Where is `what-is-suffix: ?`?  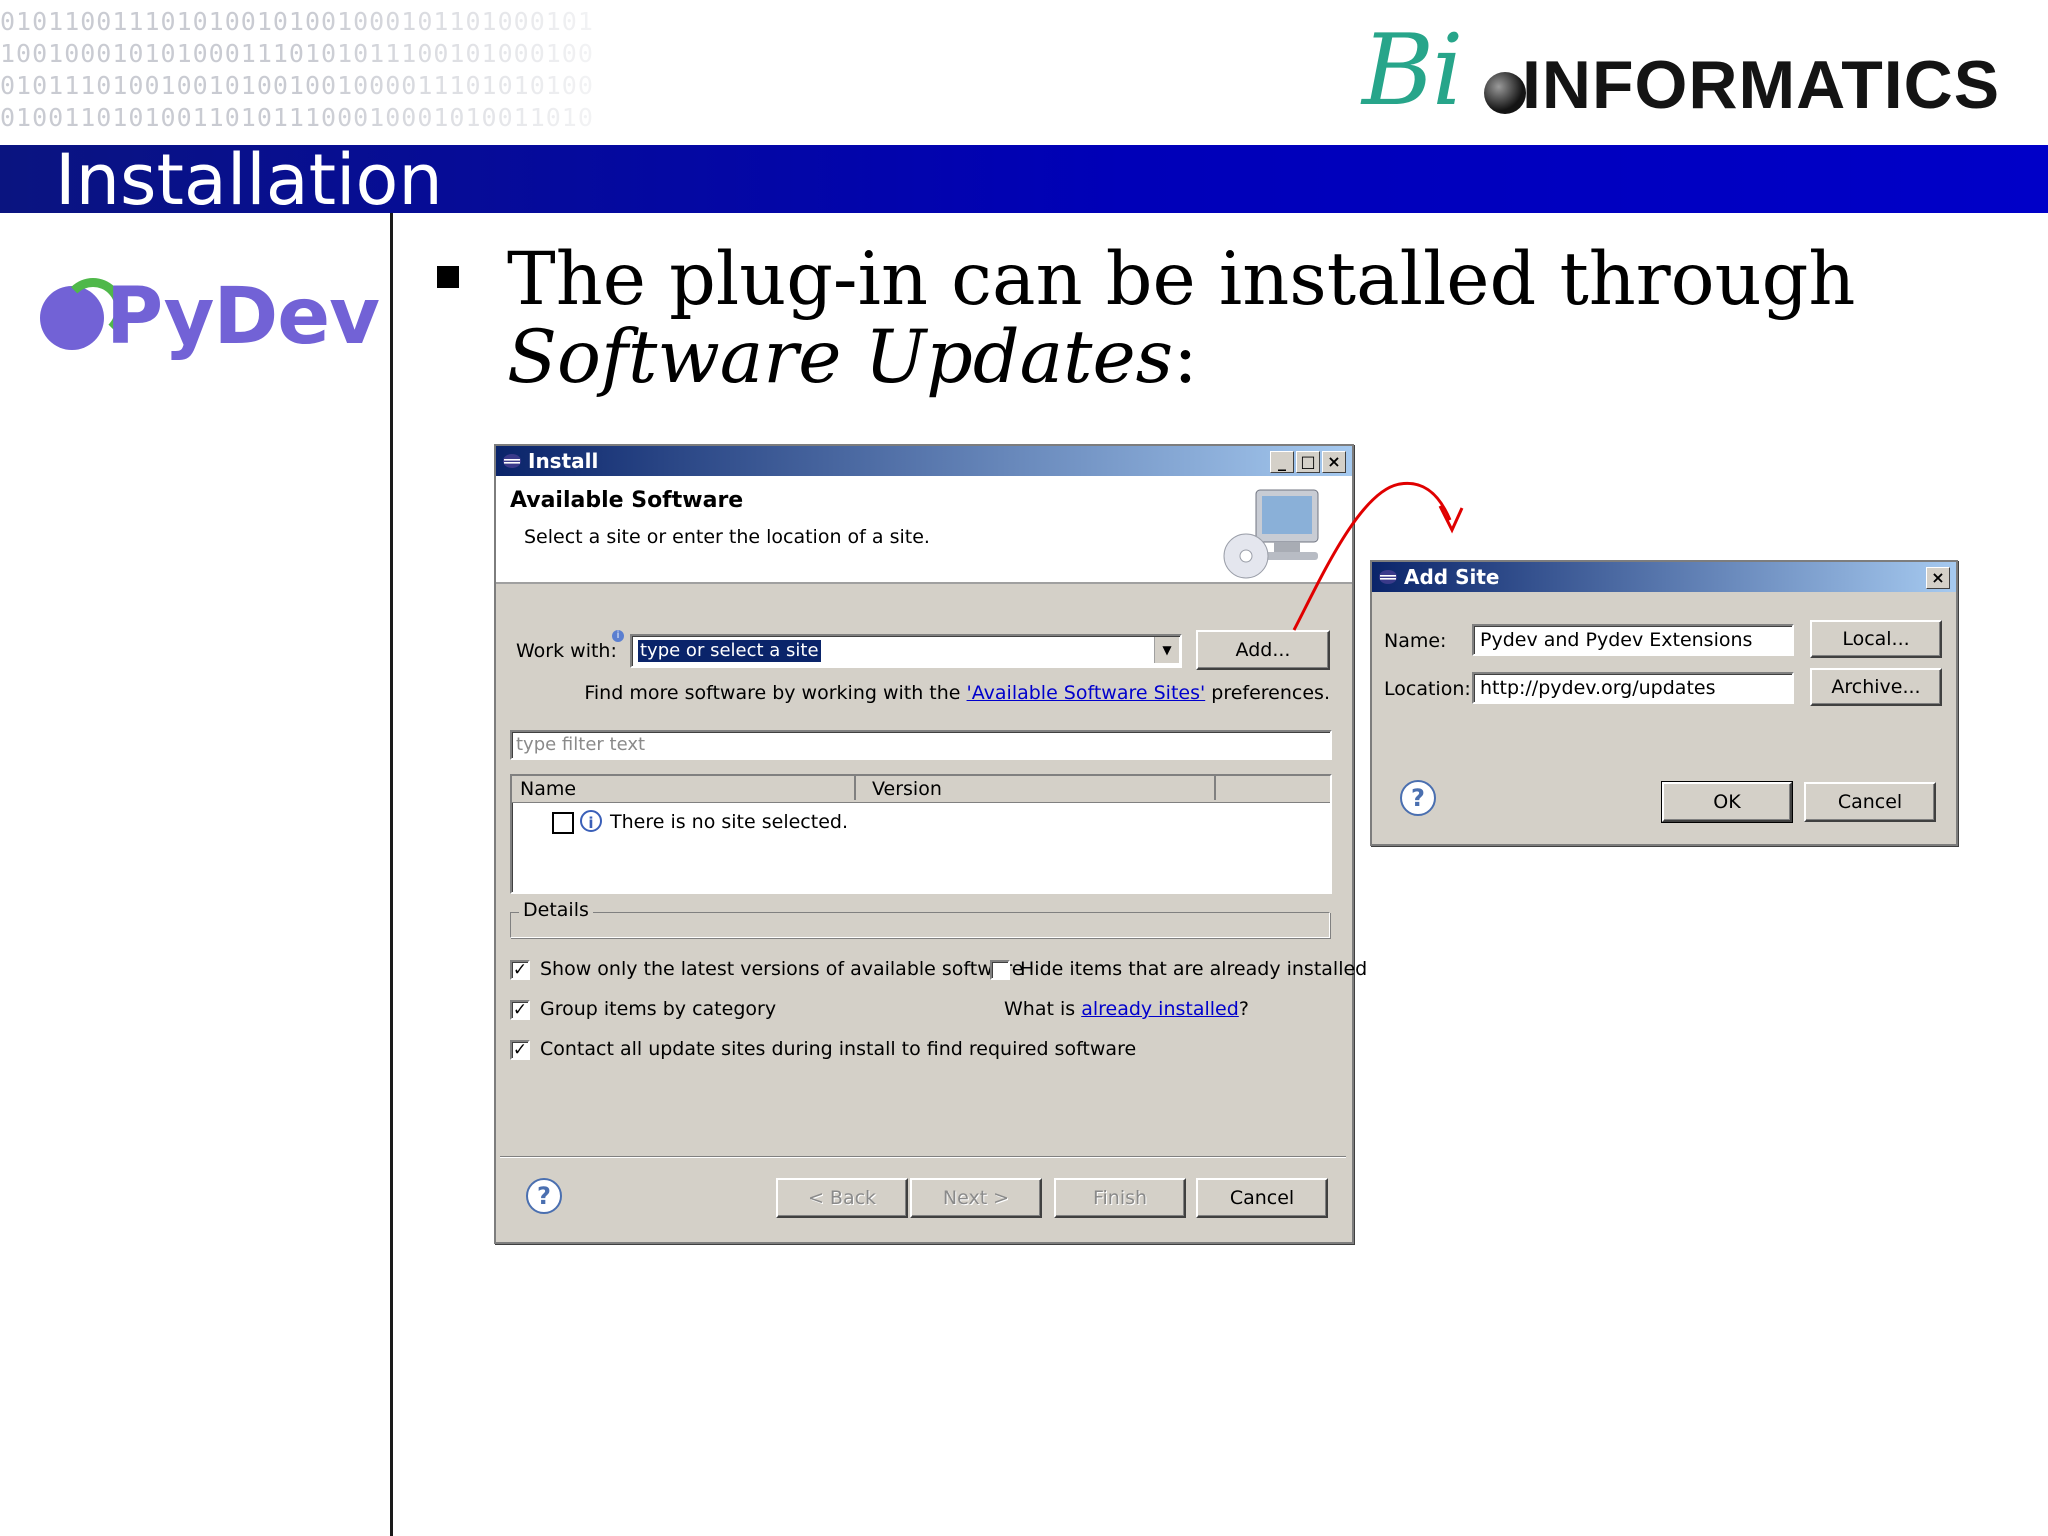
what-is-suffix: ? is located at coordinates (1243, 1009).